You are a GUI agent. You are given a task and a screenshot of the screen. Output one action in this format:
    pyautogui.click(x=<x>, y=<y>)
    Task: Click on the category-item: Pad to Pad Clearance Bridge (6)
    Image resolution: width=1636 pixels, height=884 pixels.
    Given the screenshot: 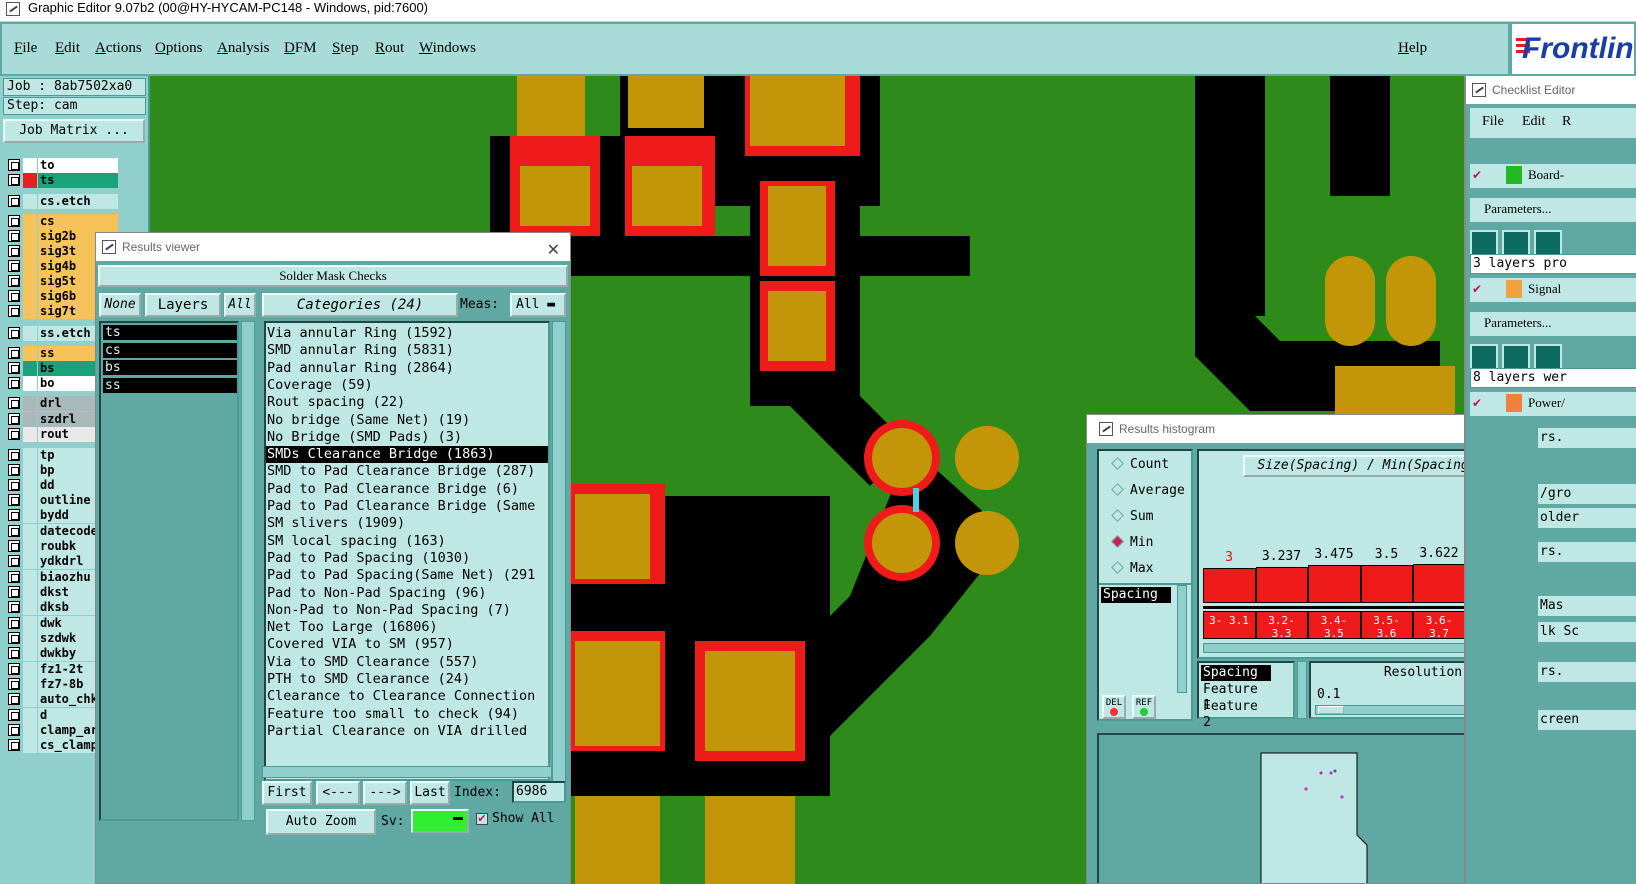 What is the action you would take?
    pyautogui.click(x=407, y=489)
    